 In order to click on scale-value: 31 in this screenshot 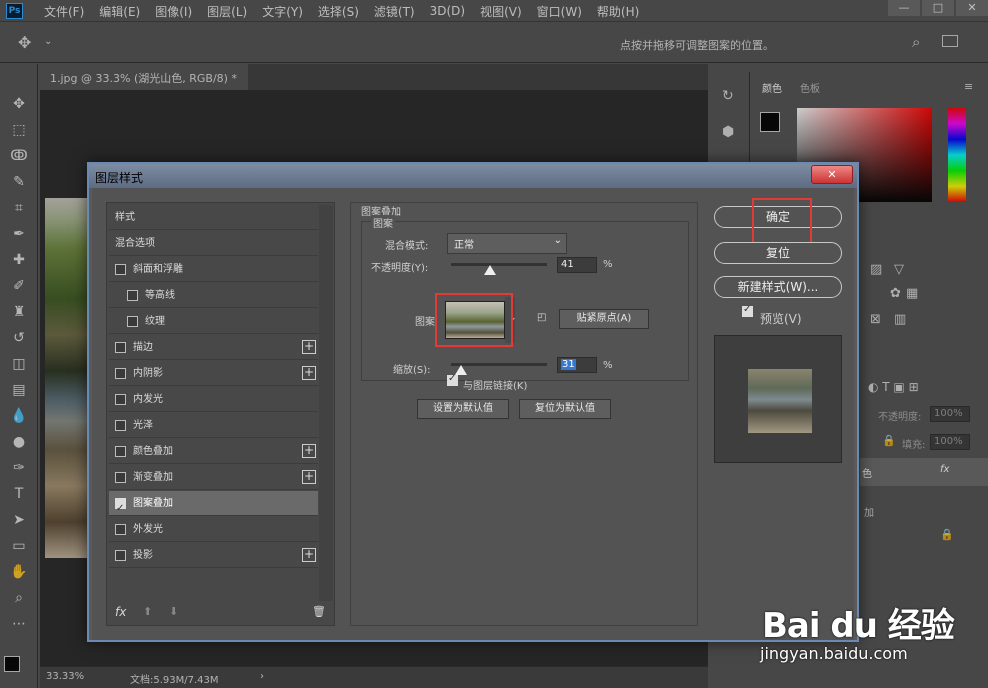, I will do `click(568, 364)`.